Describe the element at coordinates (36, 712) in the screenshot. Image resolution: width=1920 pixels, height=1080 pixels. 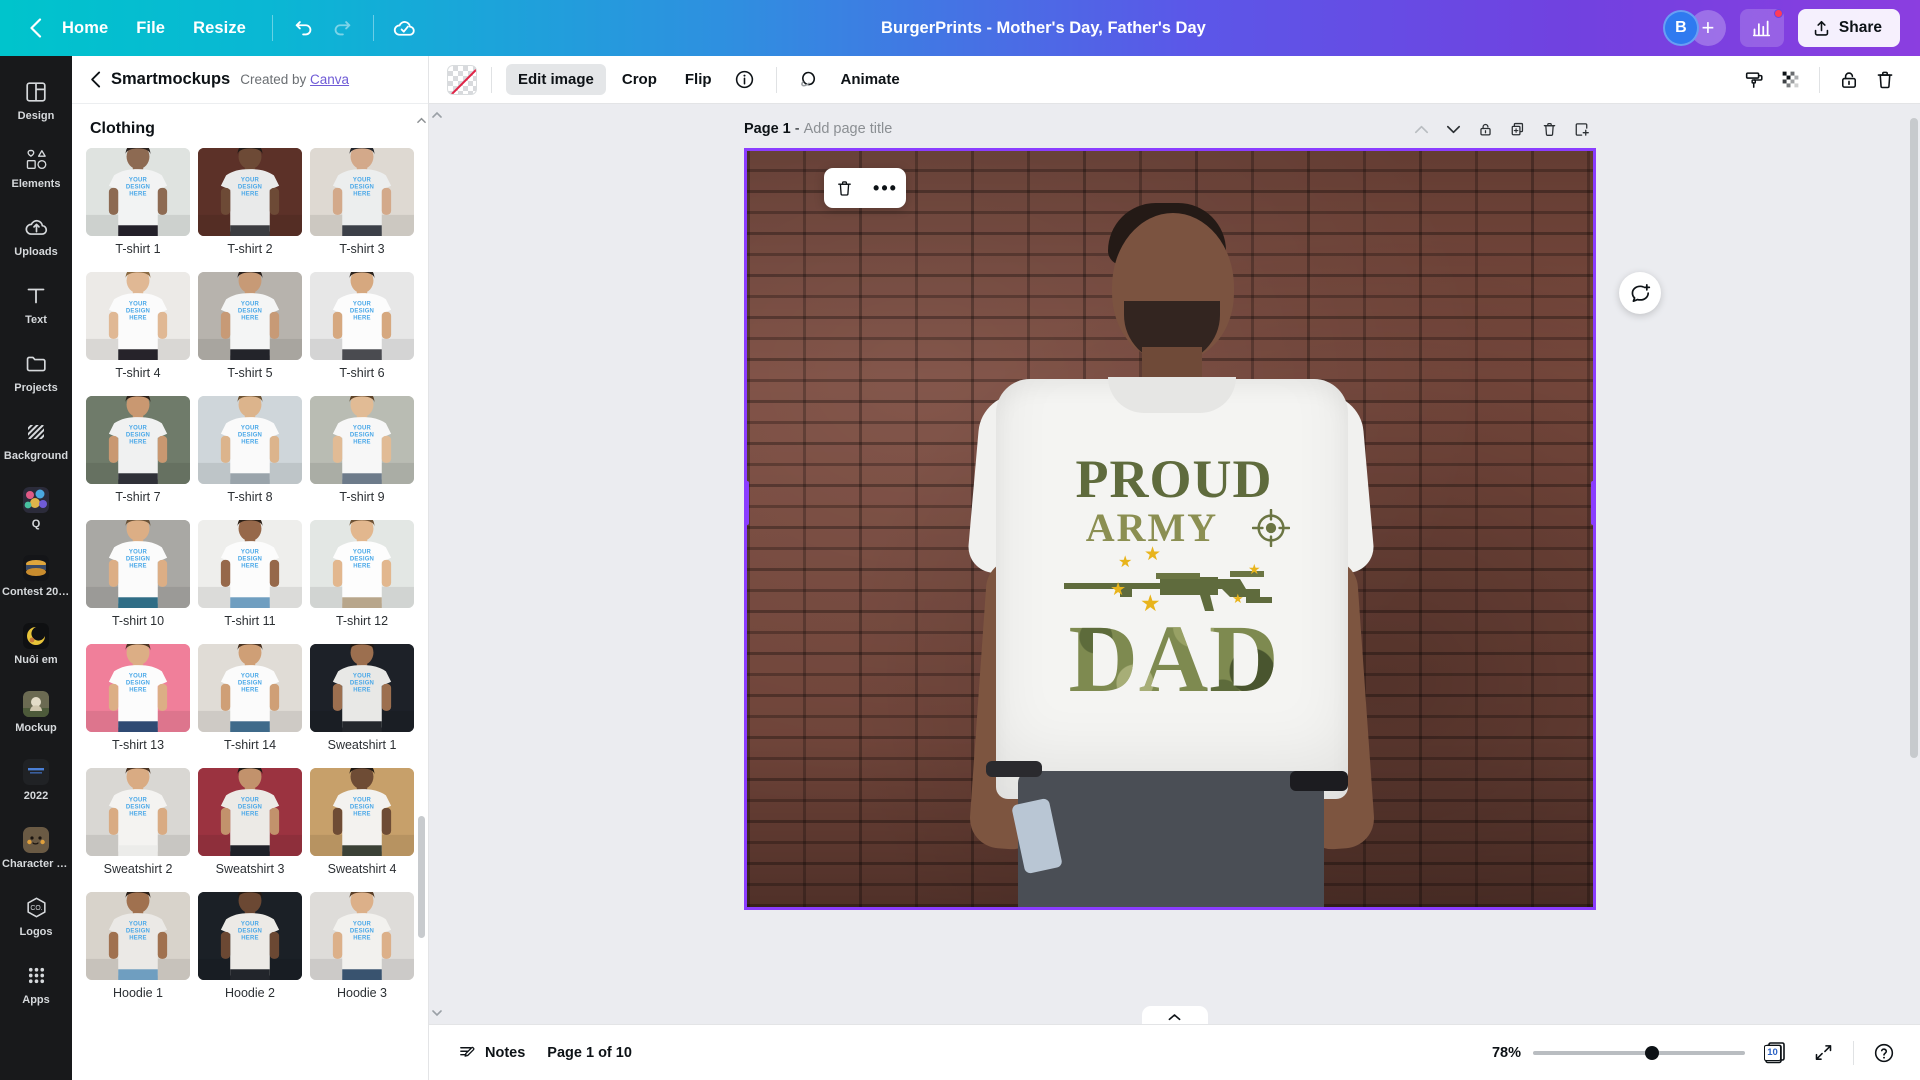
I see `sidebar-item-mockup: Mockup` at that location.